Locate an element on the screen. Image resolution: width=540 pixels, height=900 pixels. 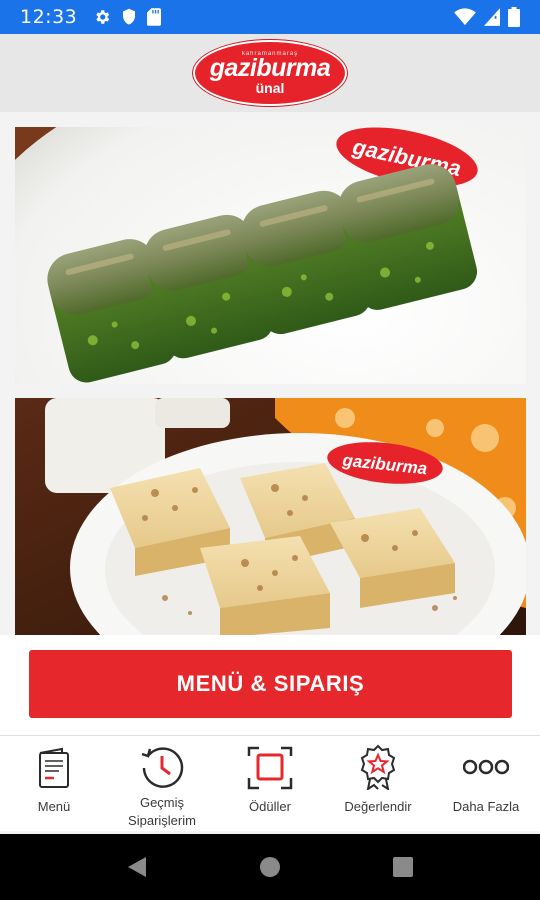
nav-label-more: Daha Fazla is located at coordinates (486, 806).